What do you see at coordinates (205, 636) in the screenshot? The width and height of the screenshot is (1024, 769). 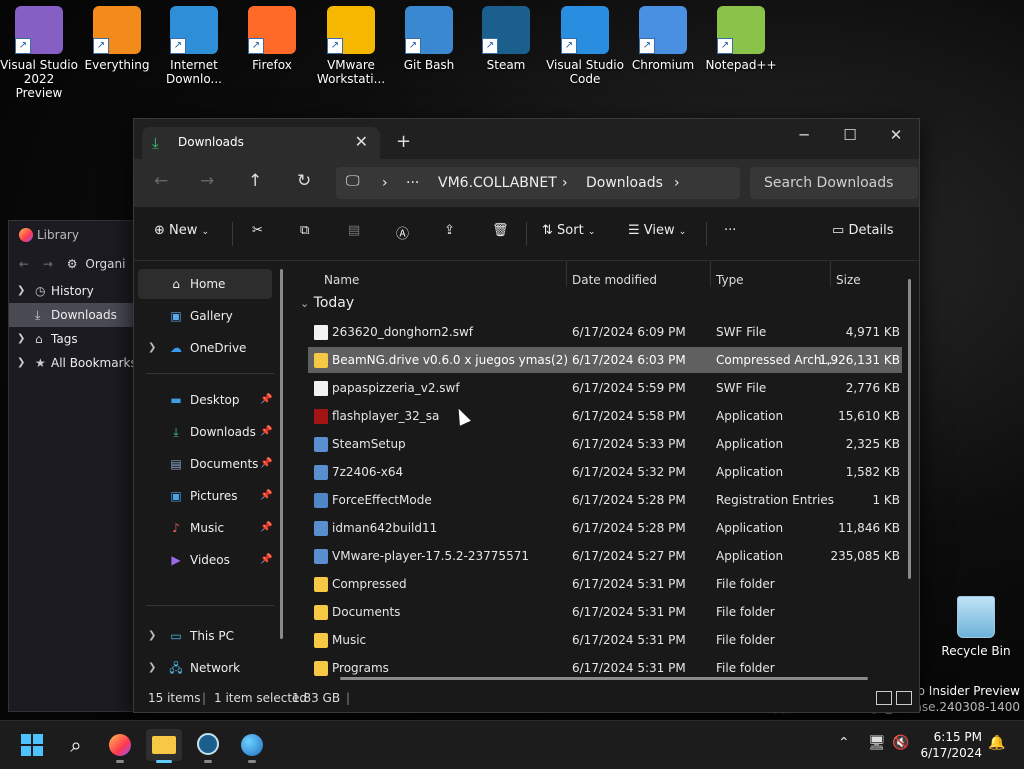 I see `nav-item-this-pc: ❯ ▭ This PC` at bounding box center [205, 636].